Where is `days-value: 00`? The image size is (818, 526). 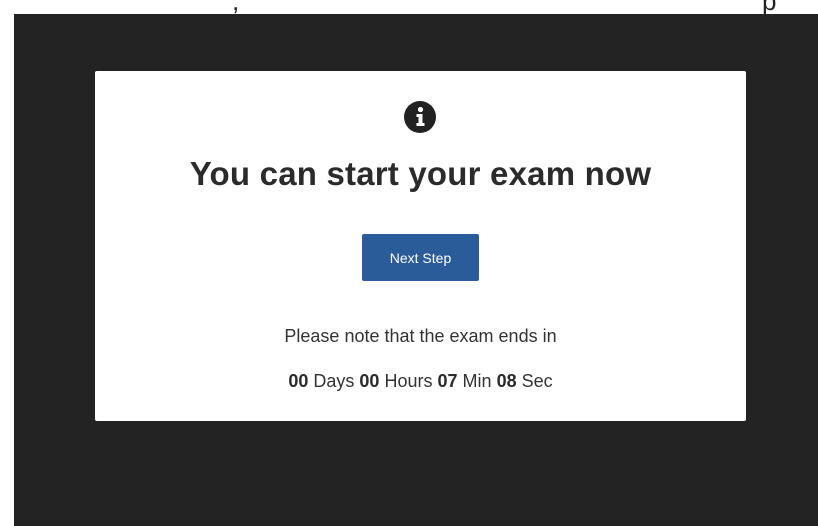
days-value: 00 is located at coordinates (298, 381).